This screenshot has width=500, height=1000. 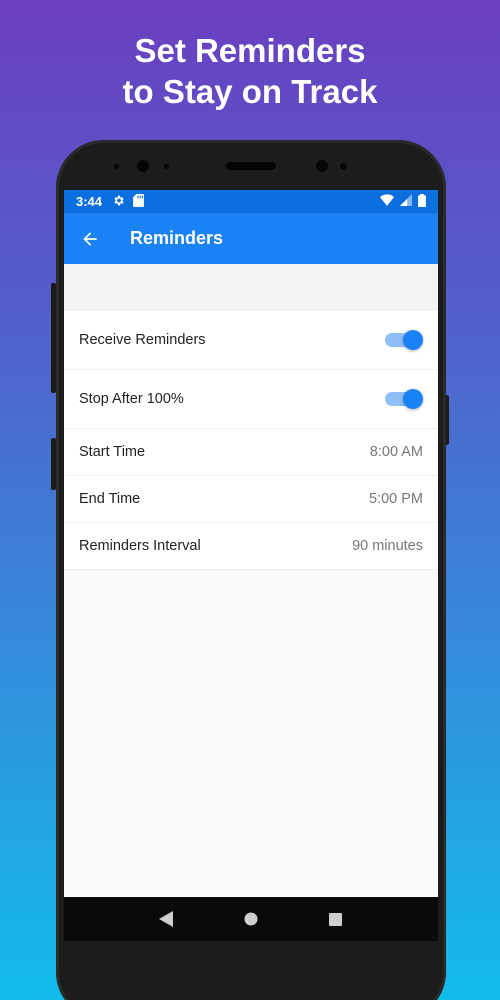 I want to click on signal-icon, so click(x=406, y=201).